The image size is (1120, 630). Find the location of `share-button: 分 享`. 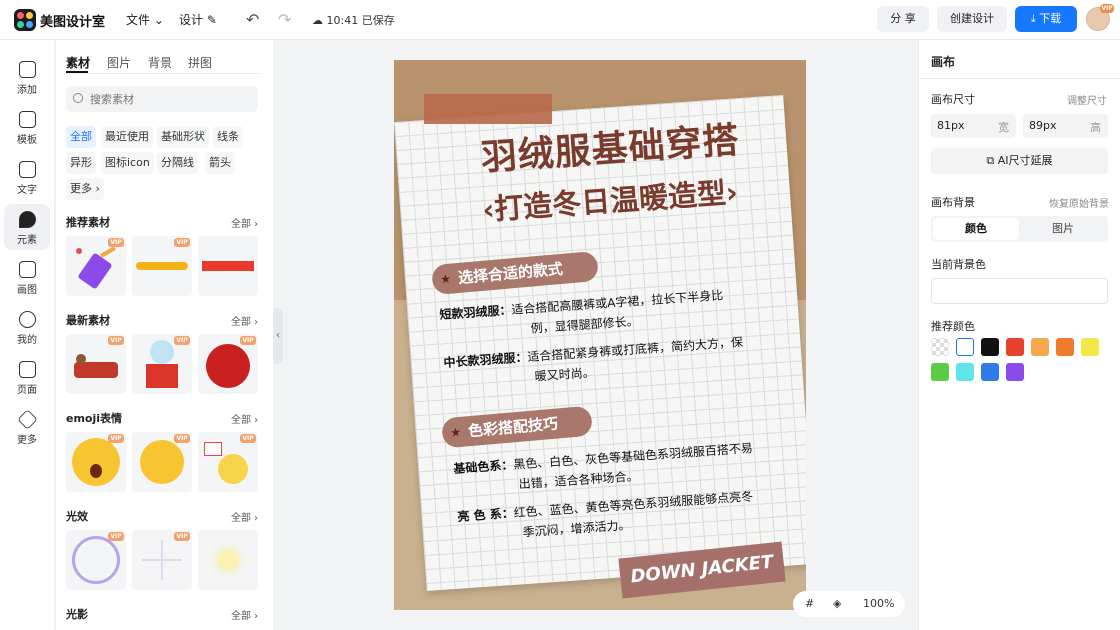

share-button: 分 享 is located at coordinates (903, 19).